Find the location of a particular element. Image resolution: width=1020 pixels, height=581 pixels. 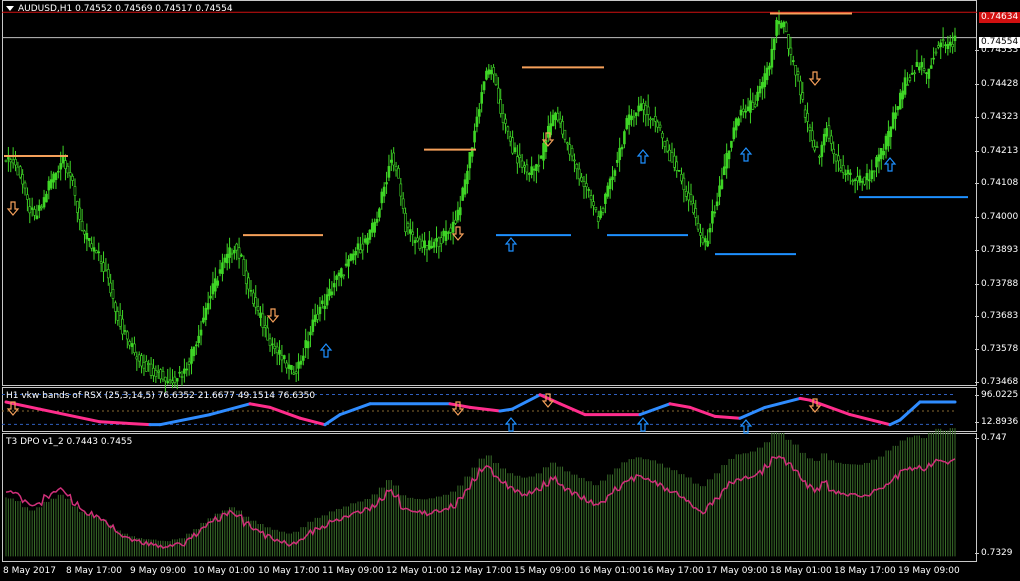

price-tick: 0.74323 is located at coordinates (996, 117).